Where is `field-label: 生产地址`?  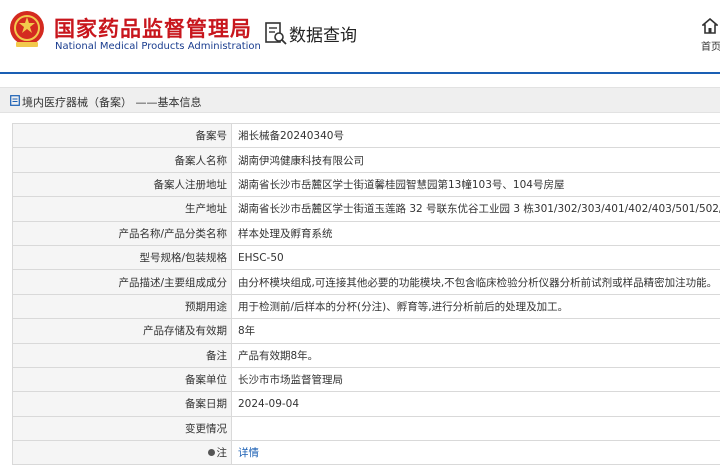
field-label: 生产地址 is located at coordinates (122, 209).